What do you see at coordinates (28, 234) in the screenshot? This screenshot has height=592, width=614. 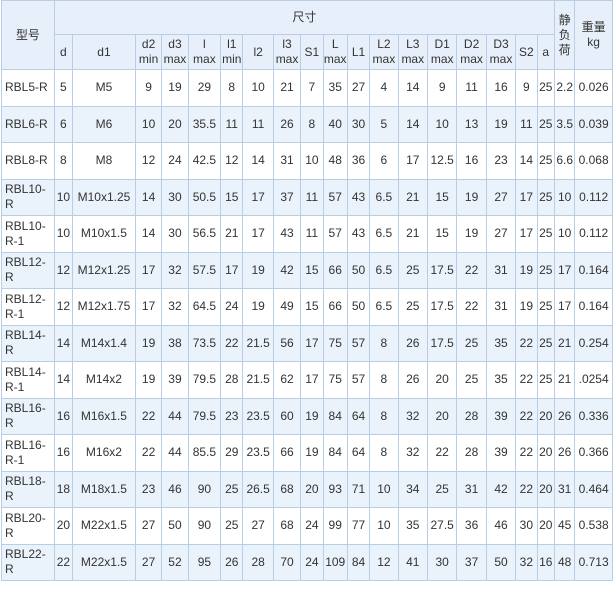 I see `model-cell: RBL10-R-1` at bounding box center [28, 234].